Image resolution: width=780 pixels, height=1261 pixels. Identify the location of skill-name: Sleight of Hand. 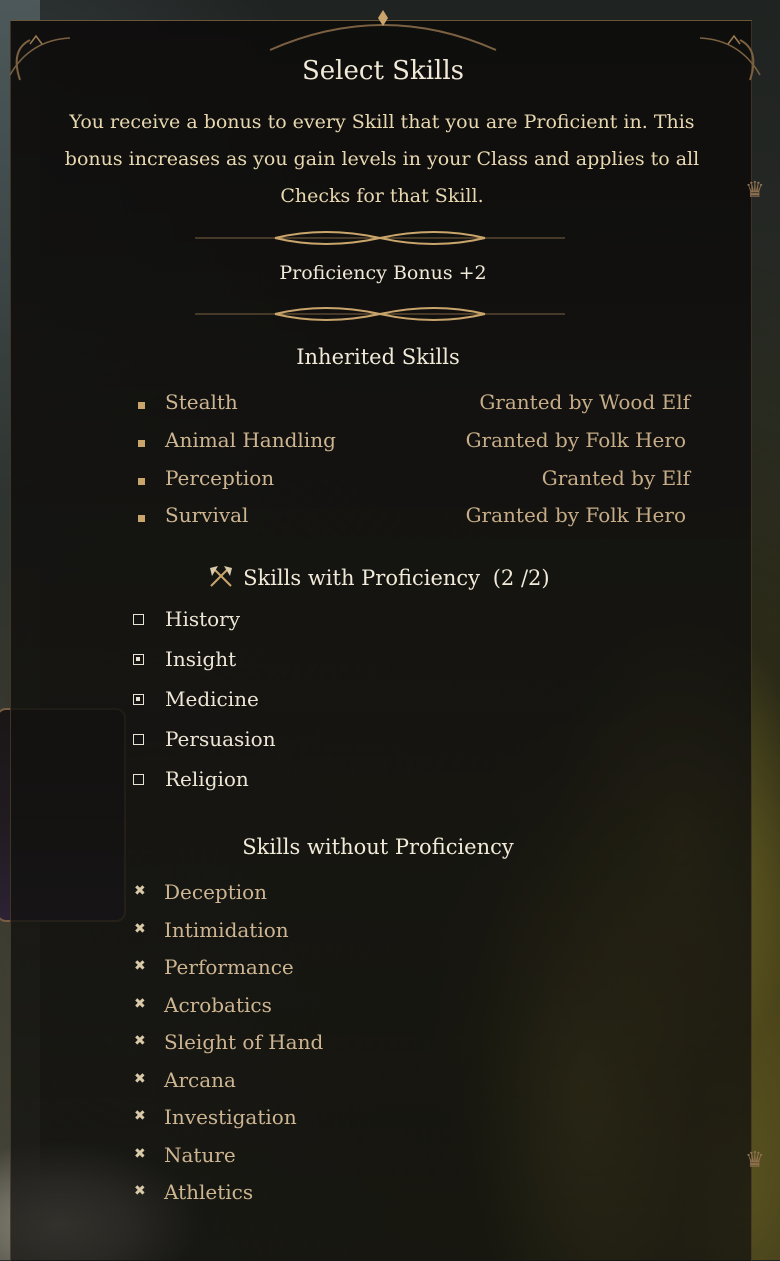
(244, 1042).